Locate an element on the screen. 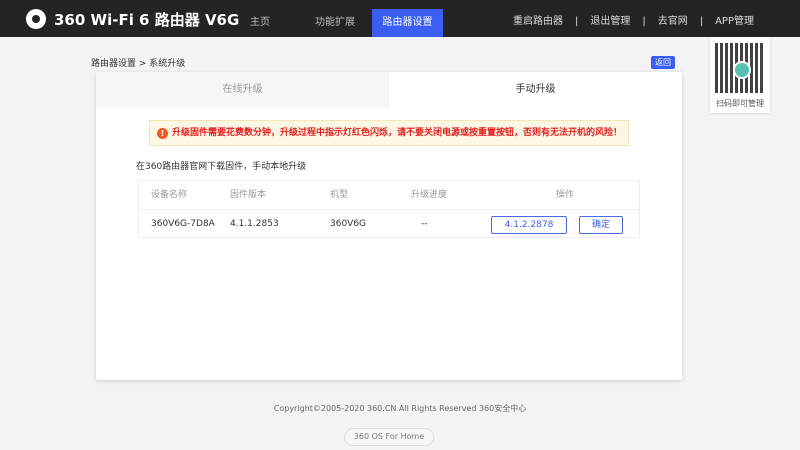 The height and width of the screenshot is (450, 800). col-model: 机型 is located at coordinates (339, 195).